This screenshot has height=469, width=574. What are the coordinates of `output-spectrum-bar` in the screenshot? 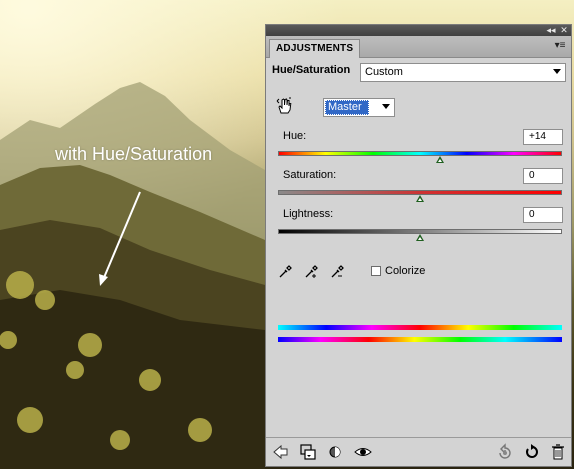 It's located at (420, 339).